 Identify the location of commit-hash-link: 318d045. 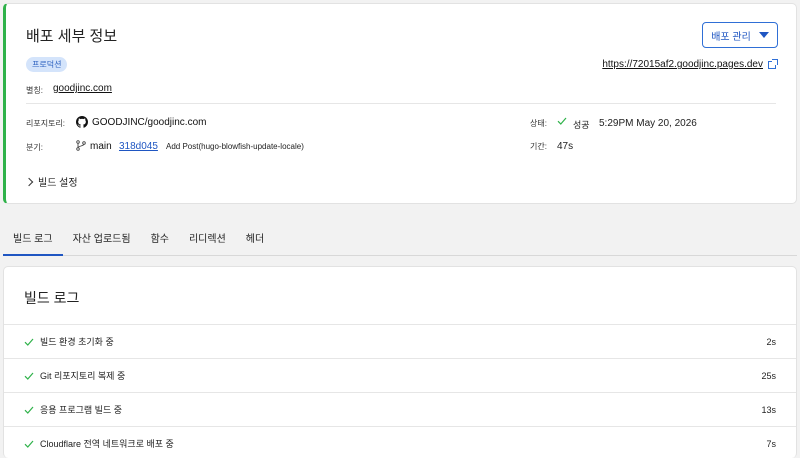
(138, 146).